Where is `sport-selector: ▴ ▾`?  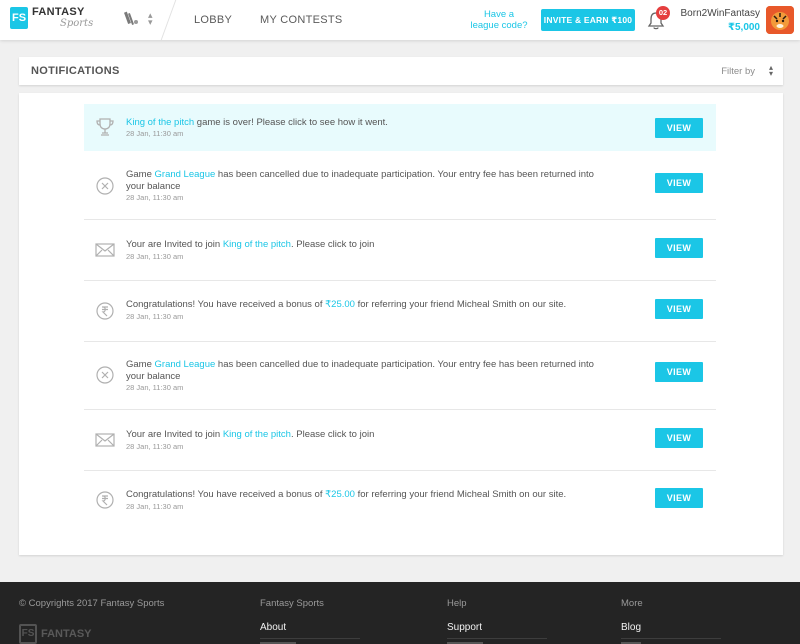 sport-selector: ▴ ▾ is located at coordinates (138, 19).